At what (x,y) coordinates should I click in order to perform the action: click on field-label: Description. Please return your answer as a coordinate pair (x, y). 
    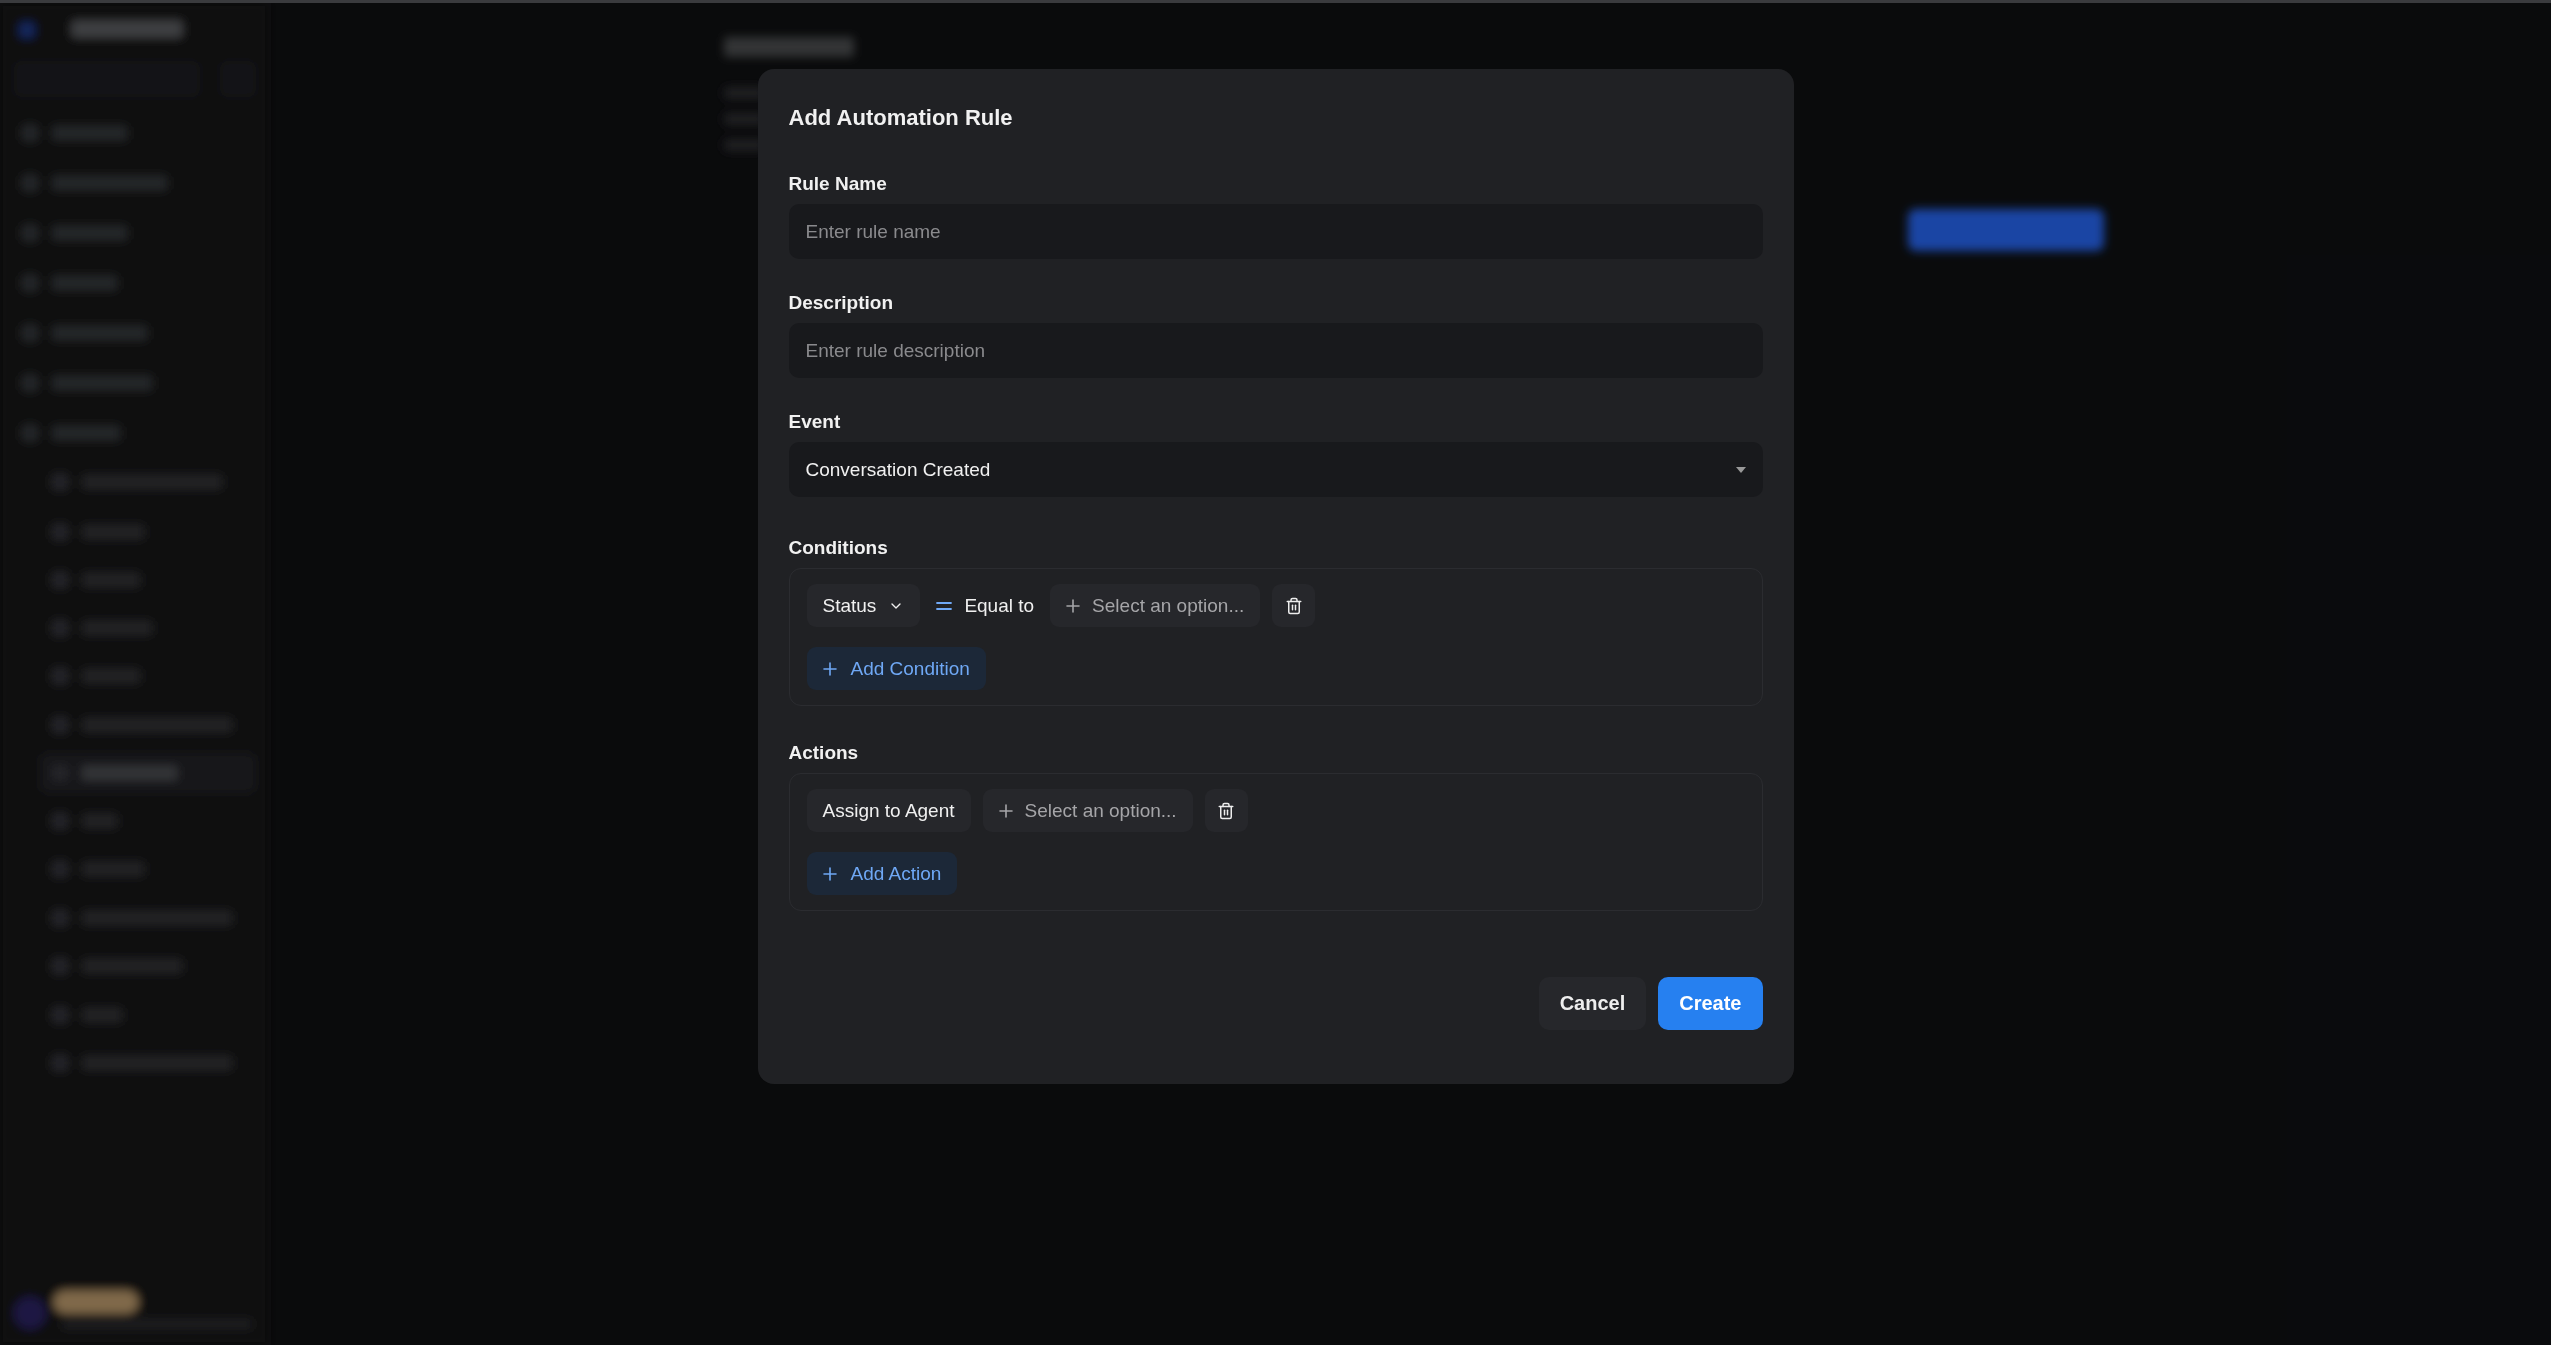
    Looking at the image, I should click on (841, 303).